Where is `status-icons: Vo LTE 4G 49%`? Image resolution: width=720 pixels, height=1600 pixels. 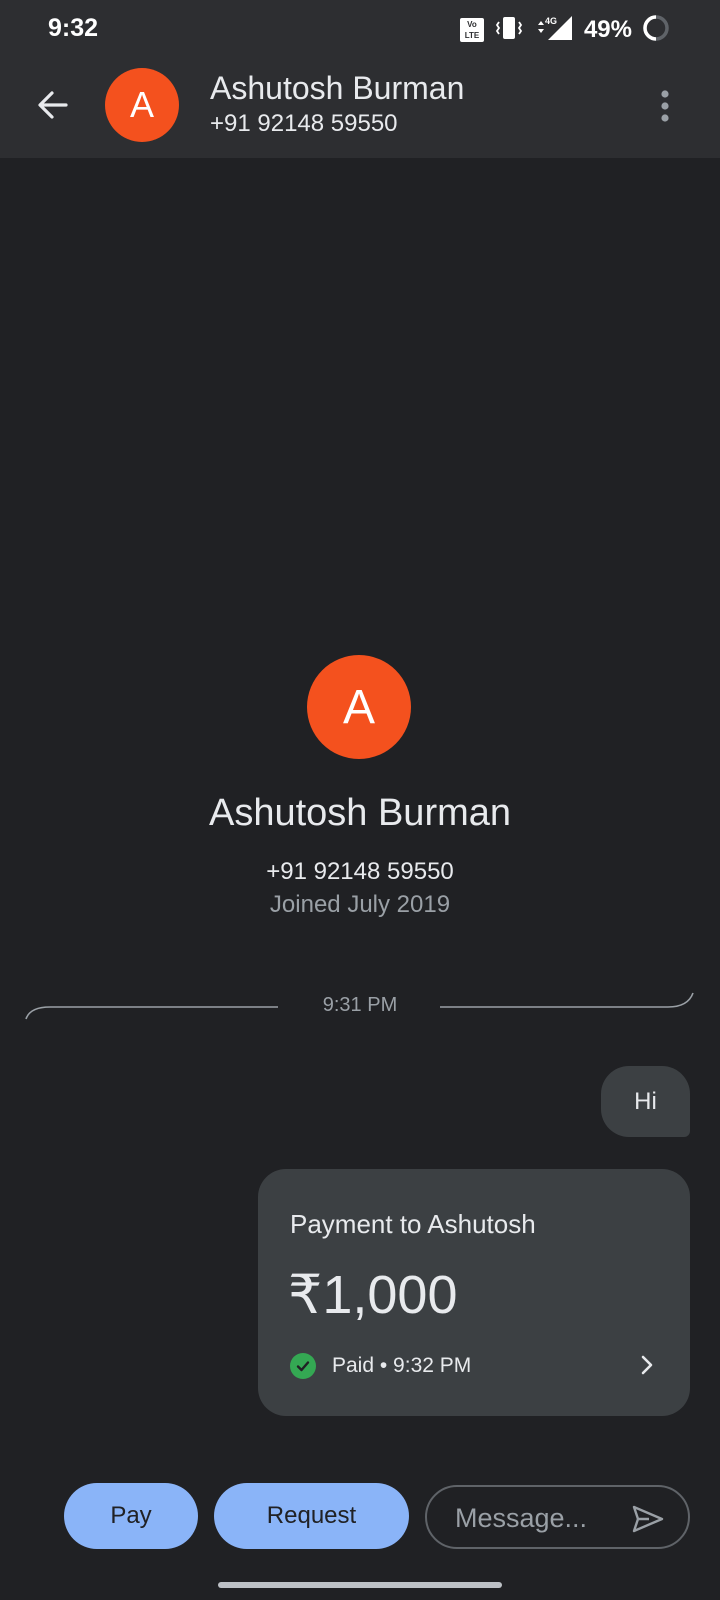
status-icons: Vo LTE 4G 49% is located at coordinates (564, 30).